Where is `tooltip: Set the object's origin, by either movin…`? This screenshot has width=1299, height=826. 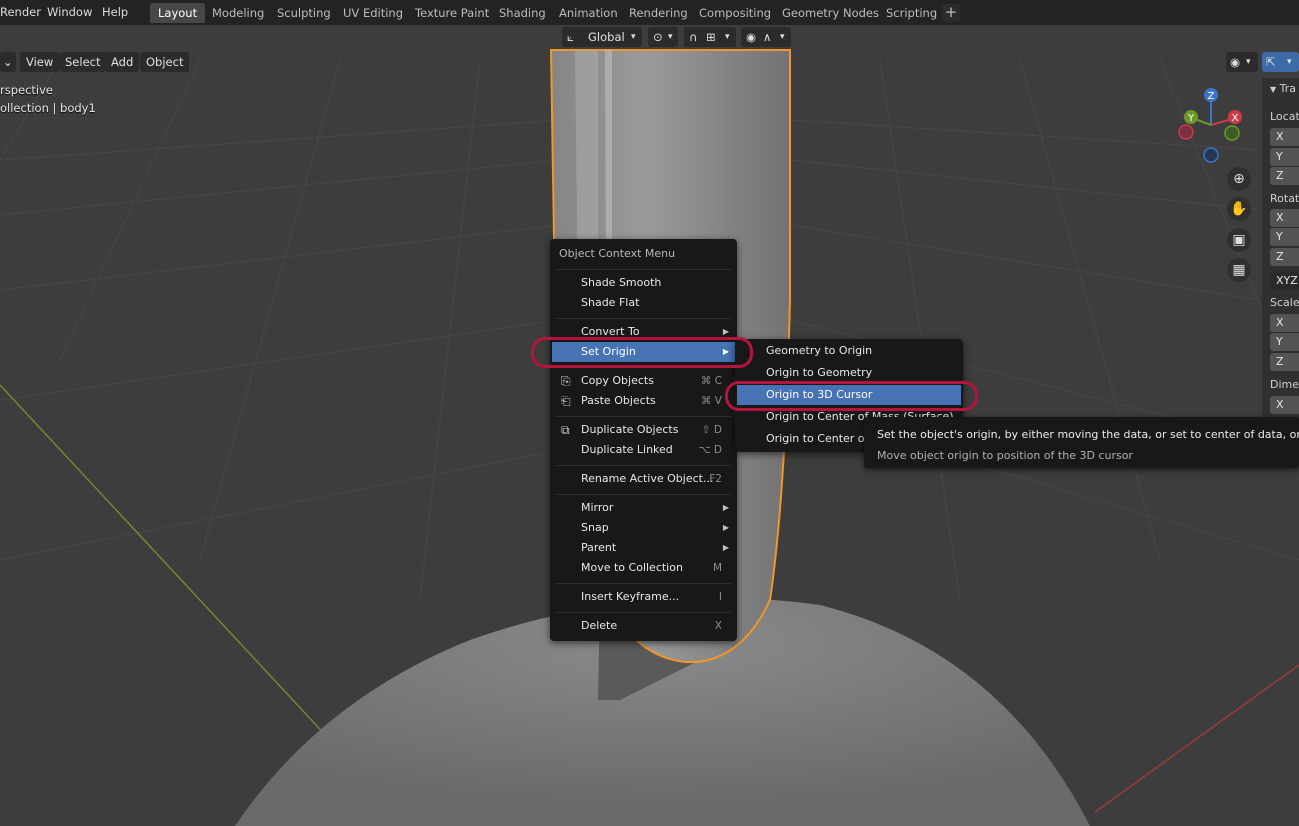 tooltip: Set the object's origin, by either movin… is located at coordinates (1081, 442).